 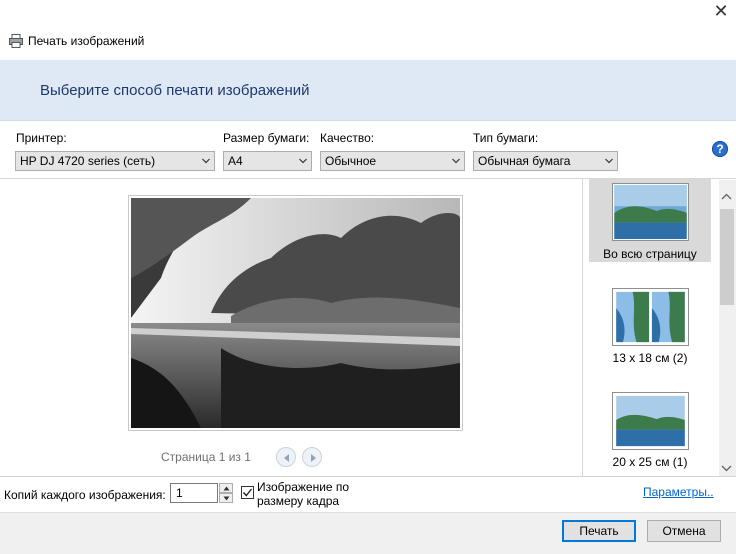 I want to click on paper-size-select-value: A4, so click(x=235, y=161).